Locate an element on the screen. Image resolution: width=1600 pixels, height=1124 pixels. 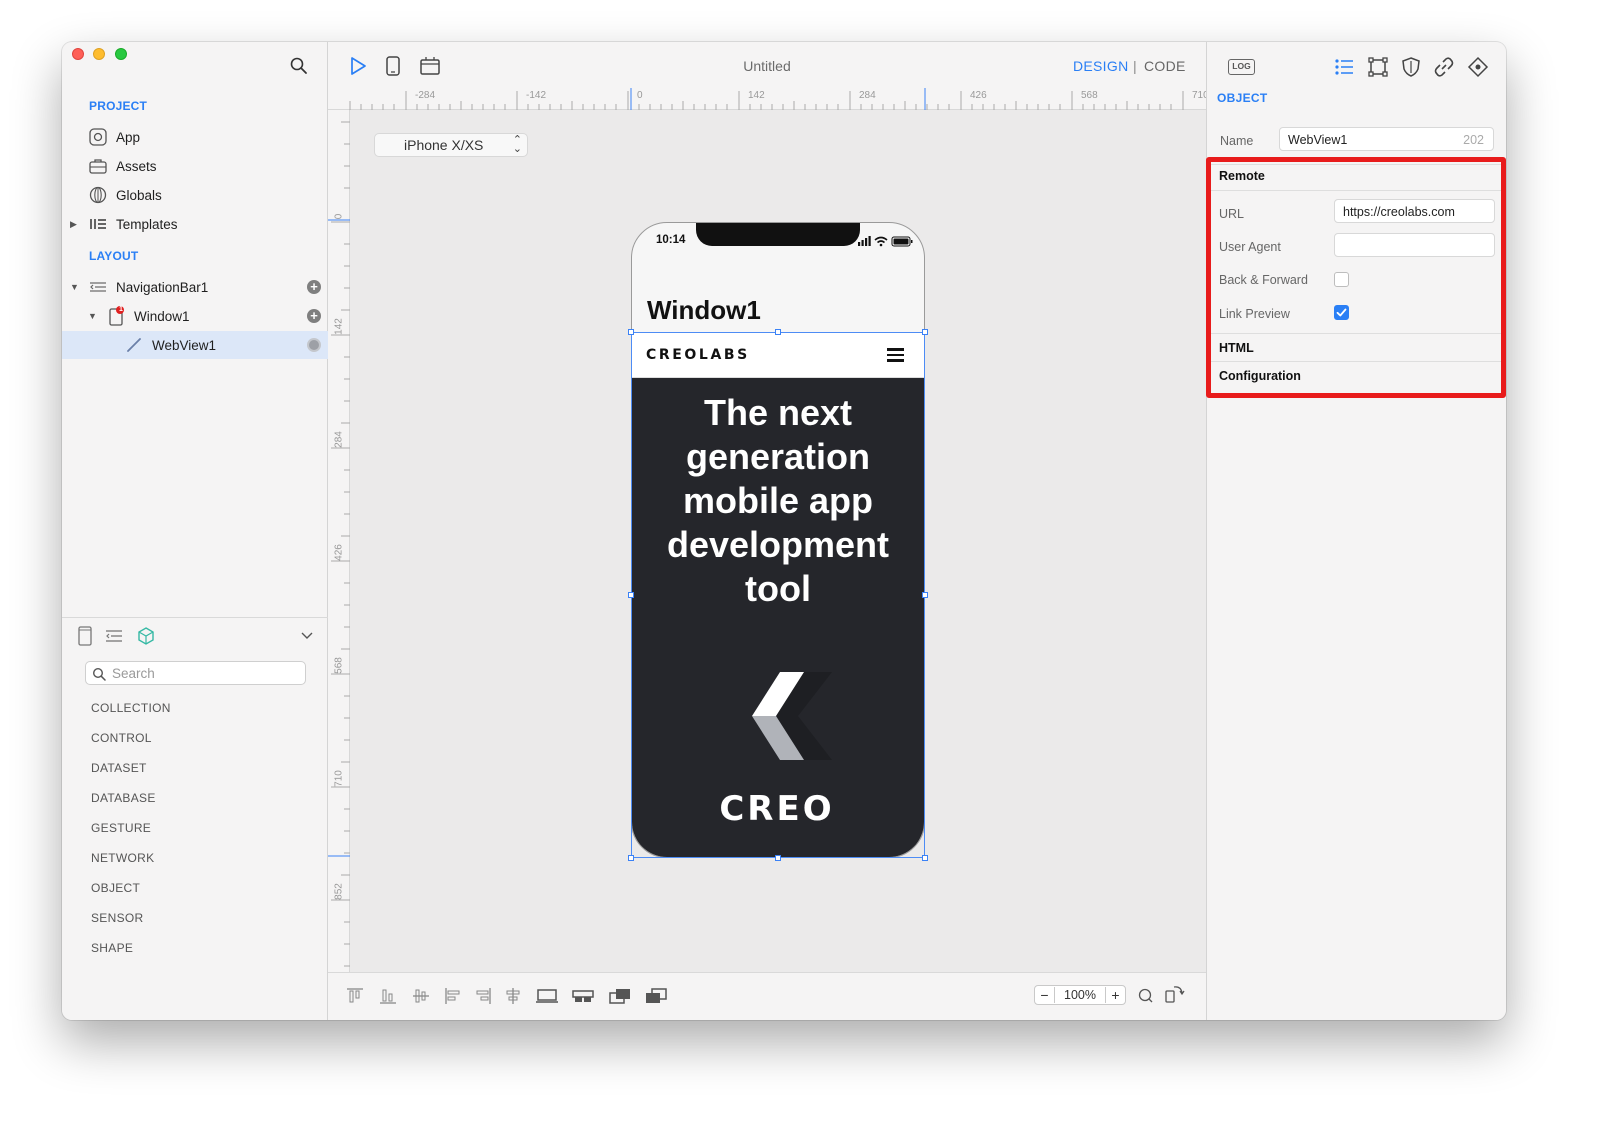
align-right-icon is located at coordinates (483, 996).